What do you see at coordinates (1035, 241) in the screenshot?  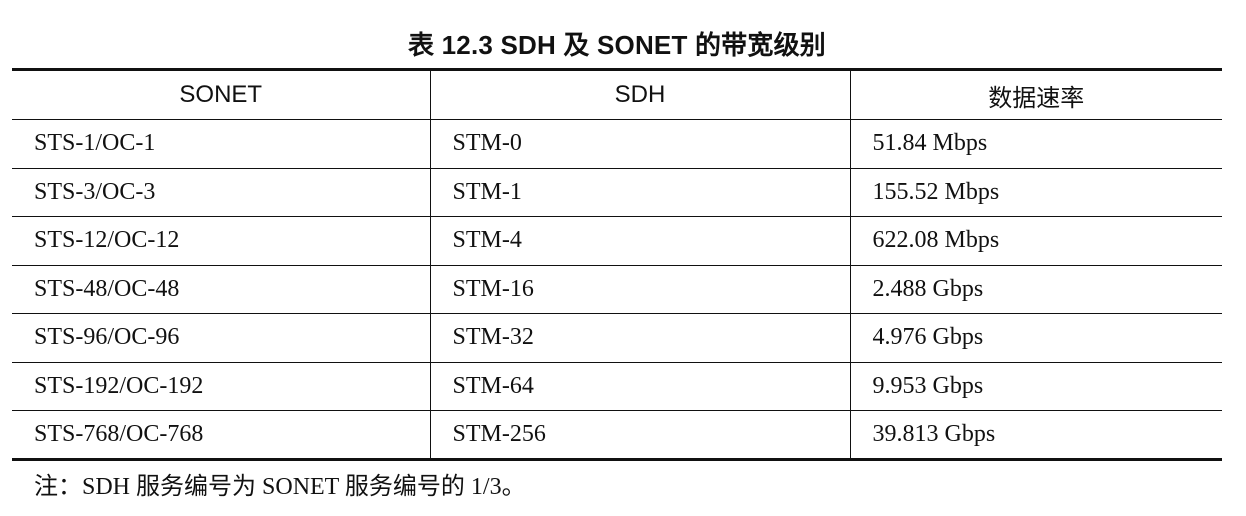 I see `cell-data-rate: 622.08 Mbps` at bounding box center [1035, 241].